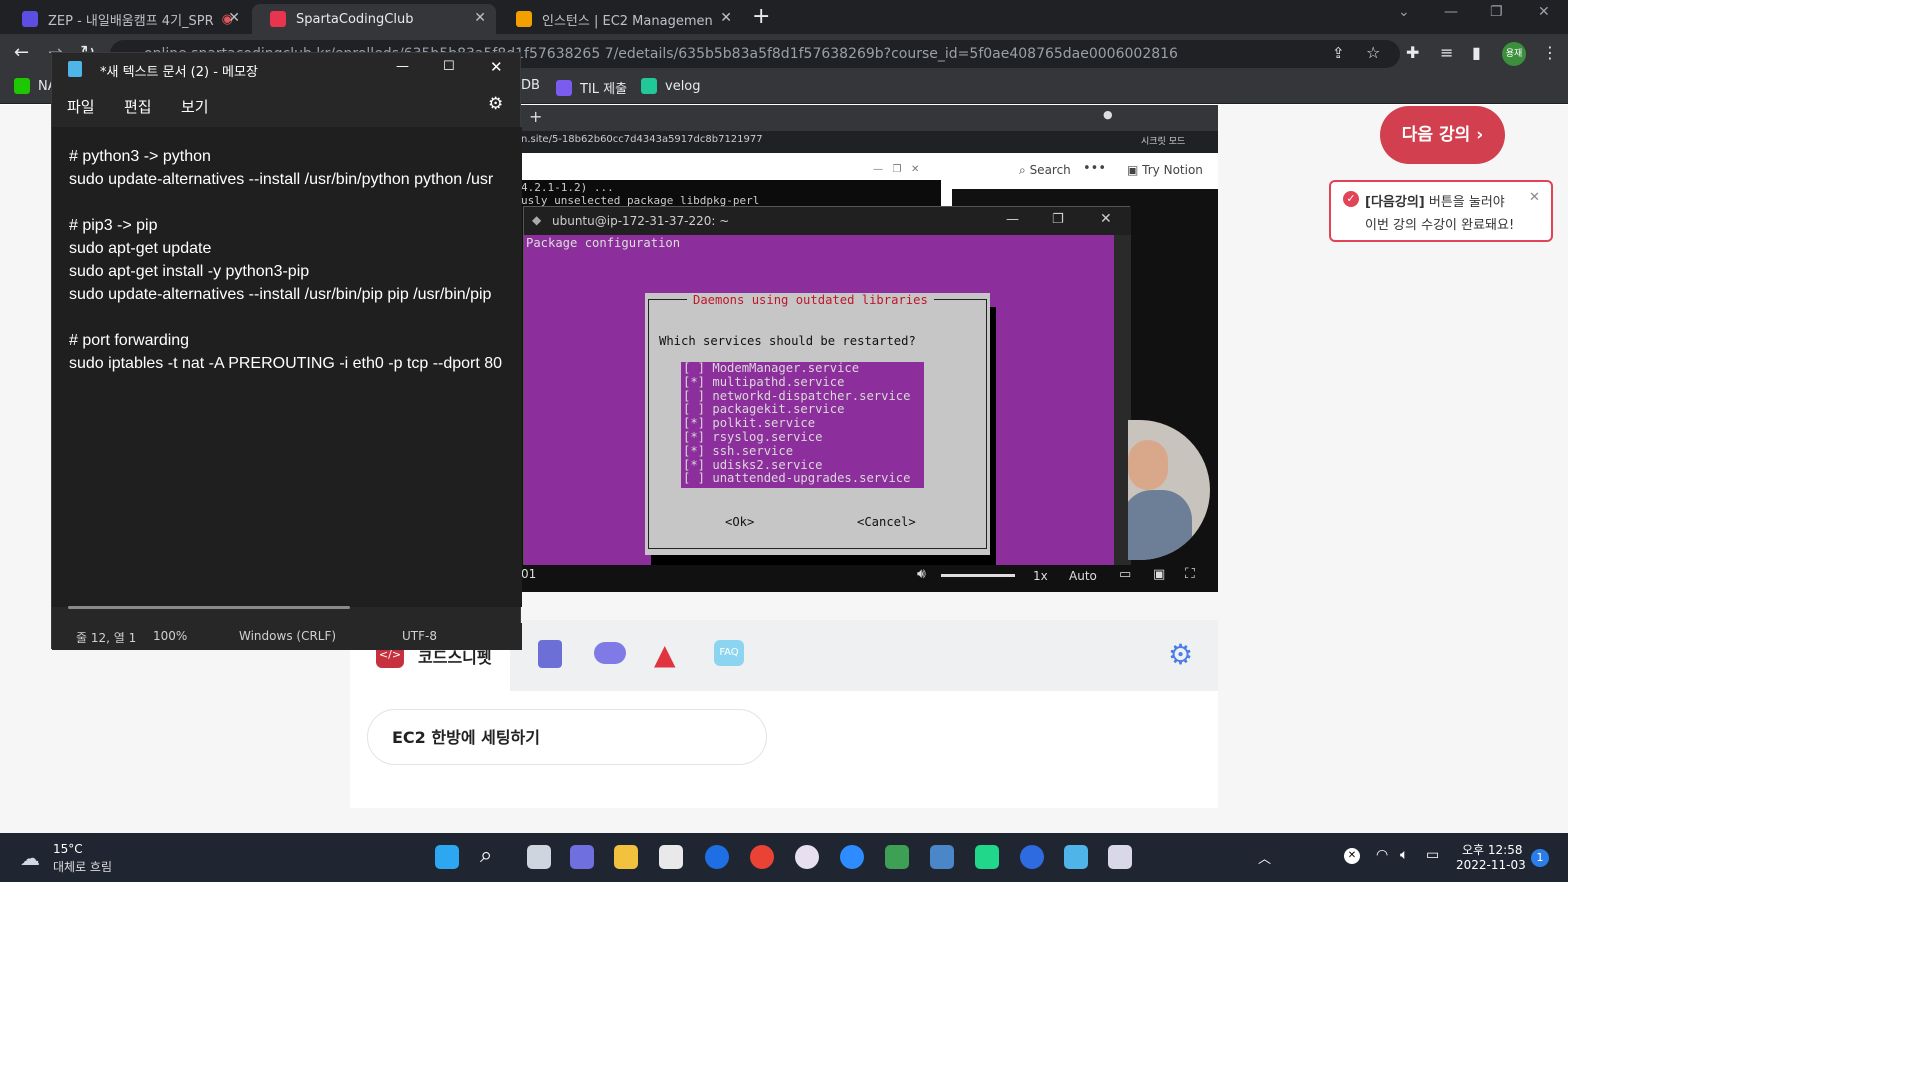  What do you see at coordinates (671, 857) in the screenshot?
I see `store-icon` at bounding box center [671, 857].